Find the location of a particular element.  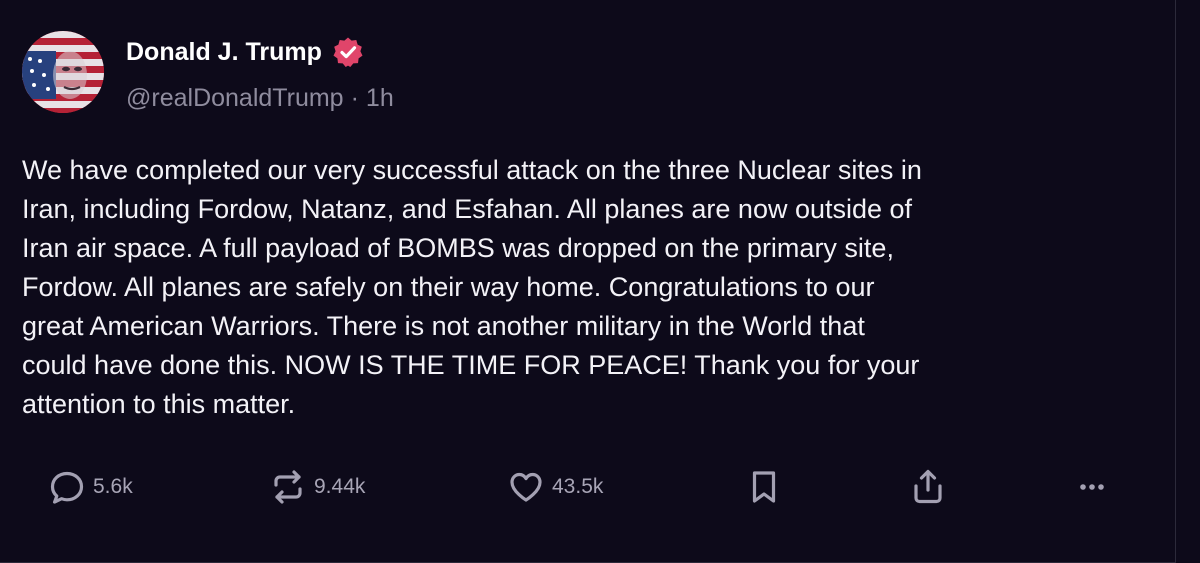

bookmark-icon is located at coordinates (764, 487).